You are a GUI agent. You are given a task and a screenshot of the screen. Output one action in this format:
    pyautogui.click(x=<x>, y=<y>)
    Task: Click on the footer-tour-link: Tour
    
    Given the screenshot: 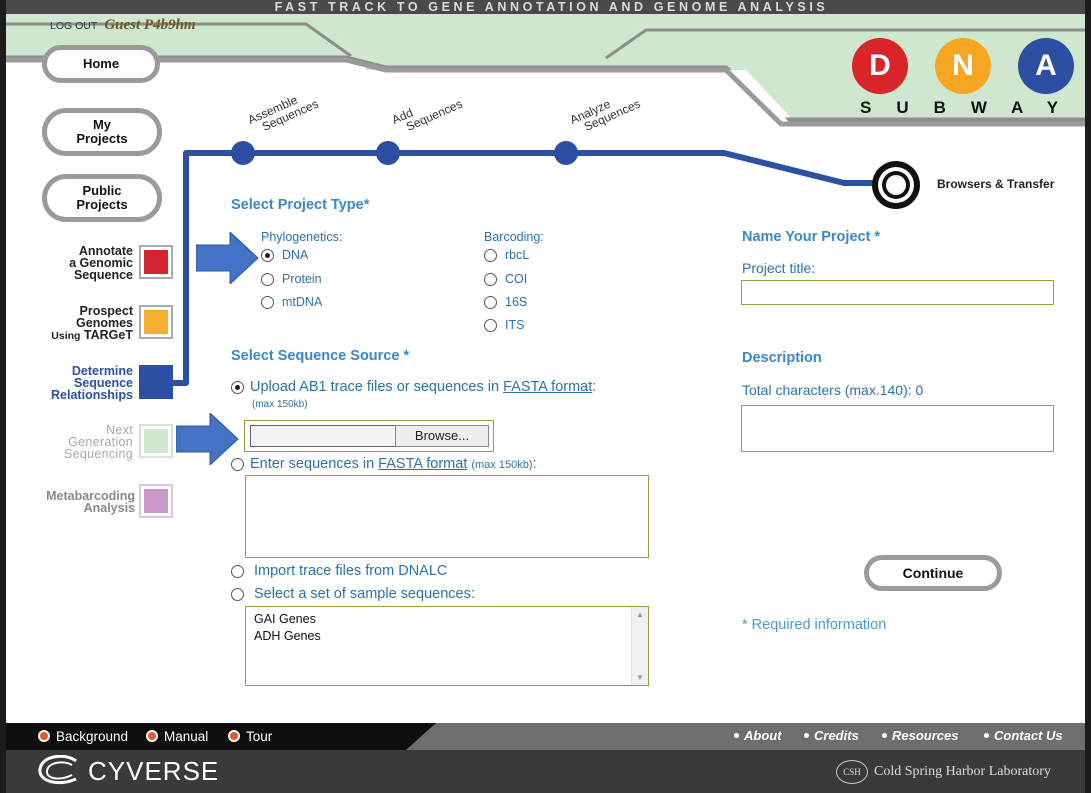 What is the action you would take?
    pyautogui.click(x=250, y=736)
    